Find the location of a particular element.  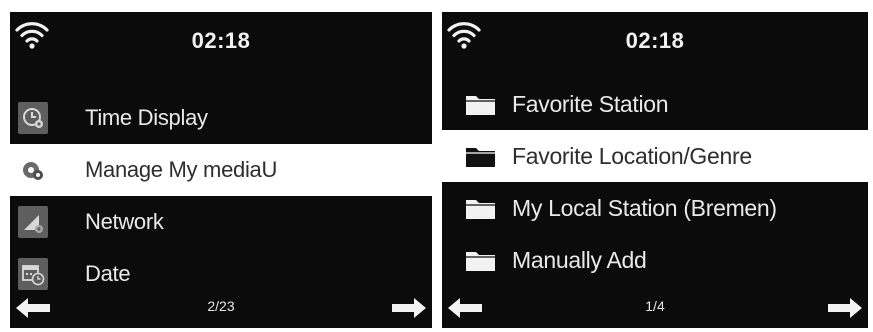

page-indicator: 2/23 is located at coordinates (221, 306).